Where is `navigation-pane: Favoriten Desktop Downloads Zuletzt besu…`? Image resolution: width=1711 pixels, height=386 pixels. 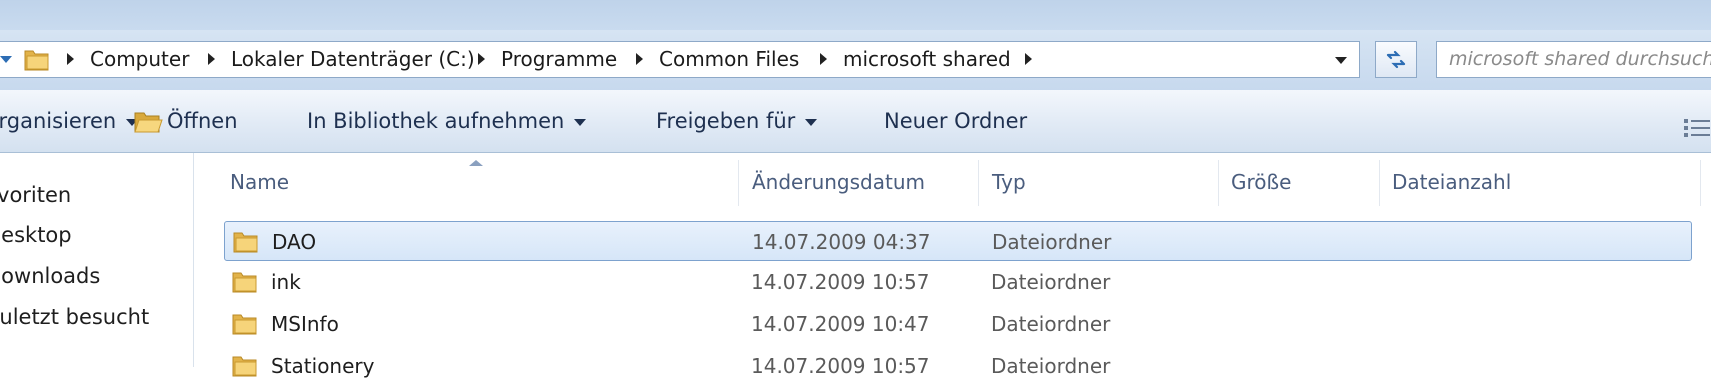 navigation-pane: Favoriten Desktop Downloads Zuletzt besu… is located at coordinates (97, 260).